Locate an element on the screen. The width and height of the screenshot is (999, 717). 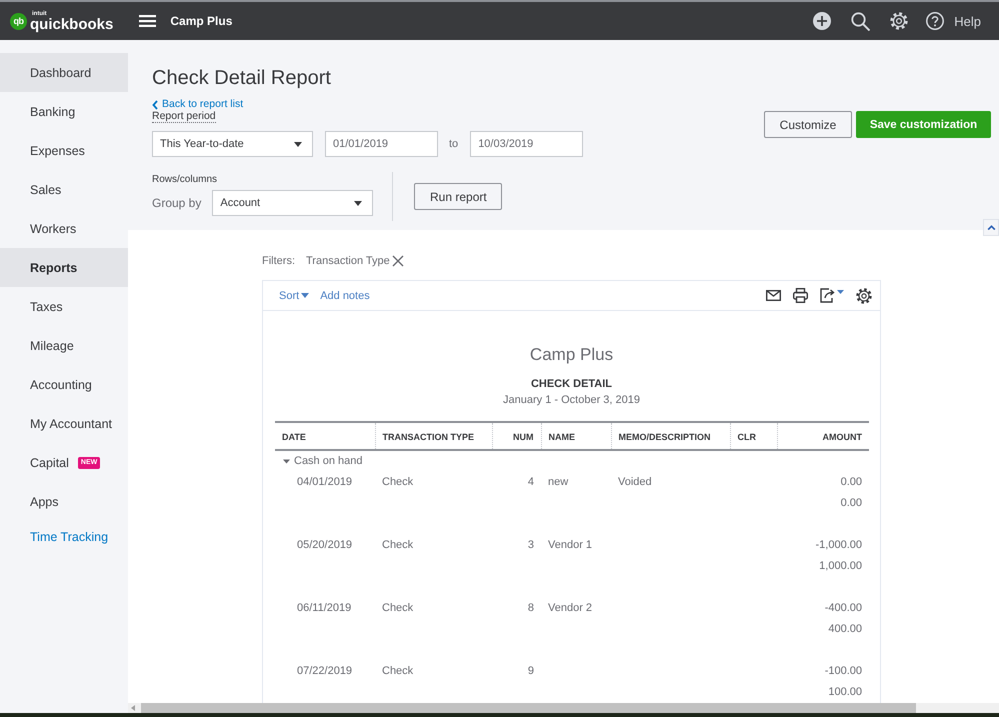
table-cell-text: 1,000.00 is located at coordinates (840, 566).